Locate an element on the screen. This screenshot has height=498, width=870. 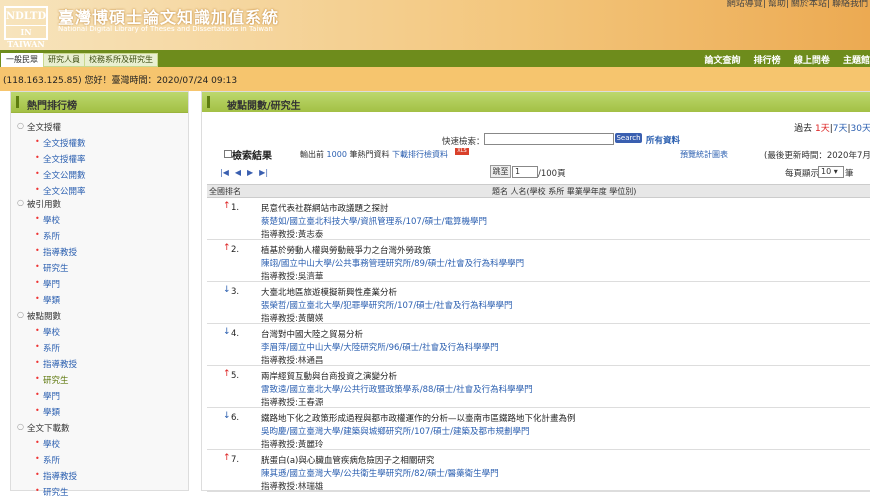
top-link-help: 幫助 is located at coordinates (777, 4).